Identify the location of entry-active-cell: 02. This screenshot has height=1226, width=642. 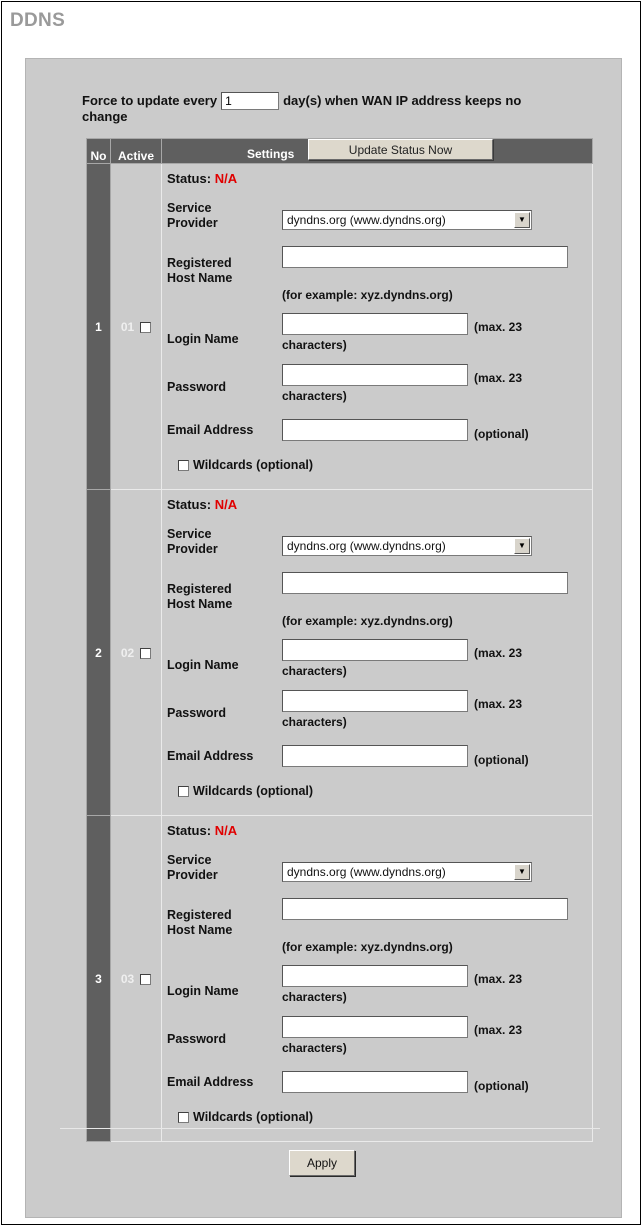
(136, 652).